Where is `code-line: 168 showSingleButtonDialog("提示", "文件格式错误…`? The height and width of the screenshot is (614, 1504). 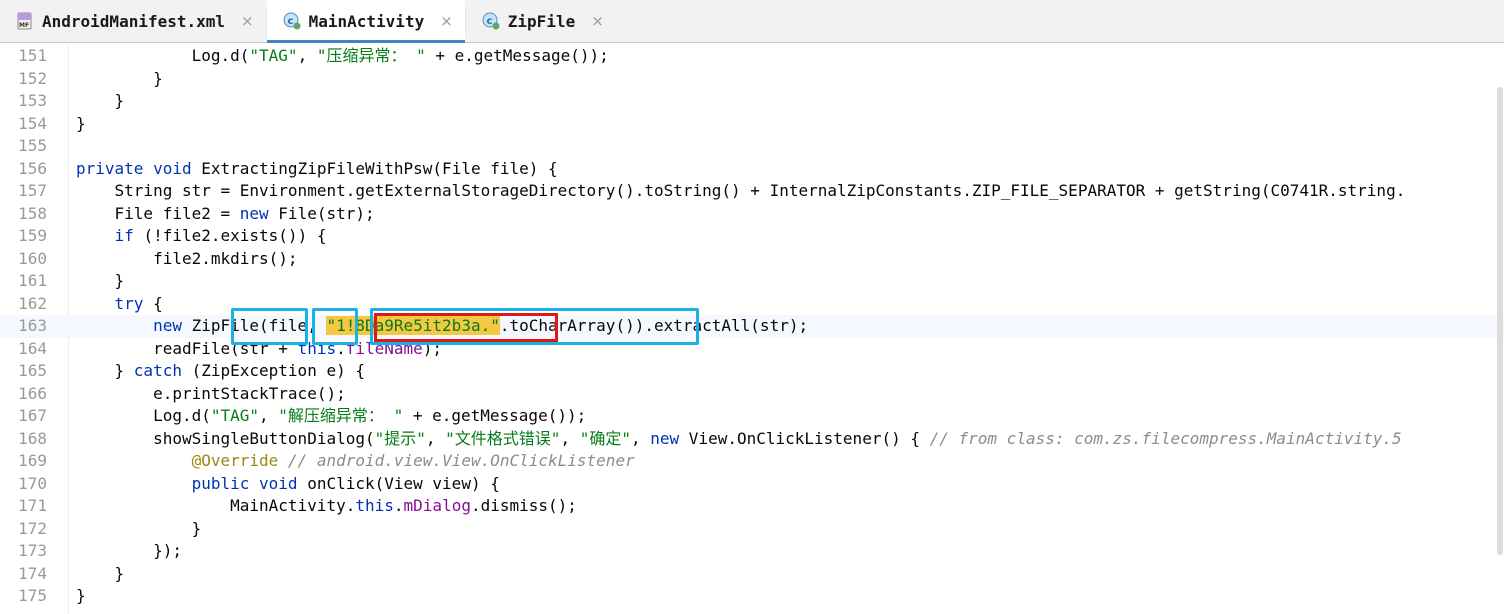 code-line: 168 showSingleButtonDialog("提示", "文件格式错误… is located at coordinates (752, 439).